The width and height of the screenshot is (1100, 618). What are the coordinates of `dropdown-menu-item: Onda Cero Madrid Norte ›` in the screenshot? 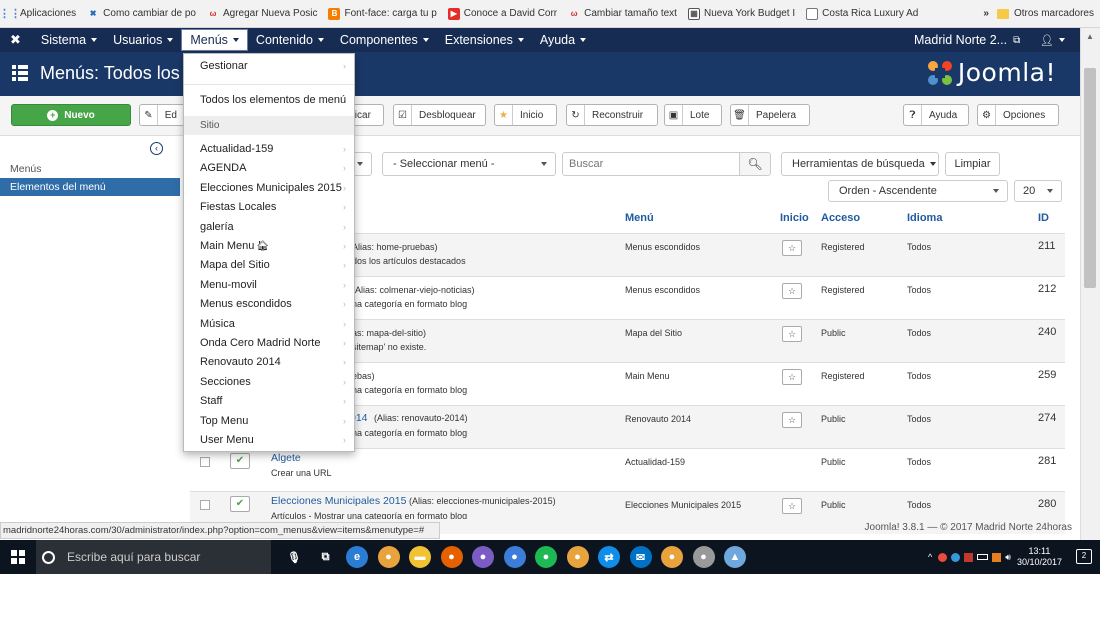 It's located at (269, 343).